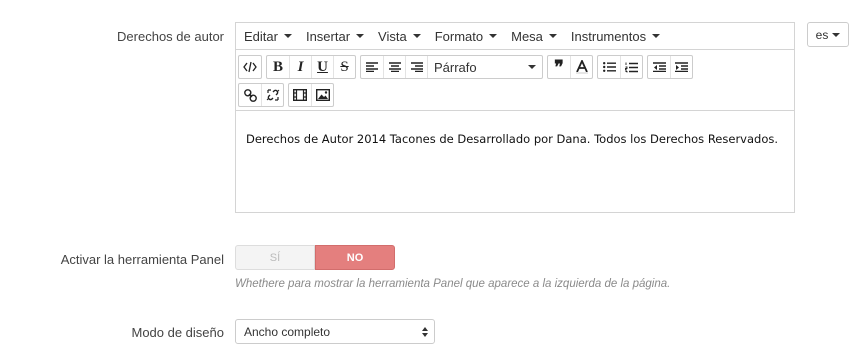 Image resolution: width=867 pixels, height=357 pixels. I want to click on toggle-yes-option: SÍ, so click(275, 257).